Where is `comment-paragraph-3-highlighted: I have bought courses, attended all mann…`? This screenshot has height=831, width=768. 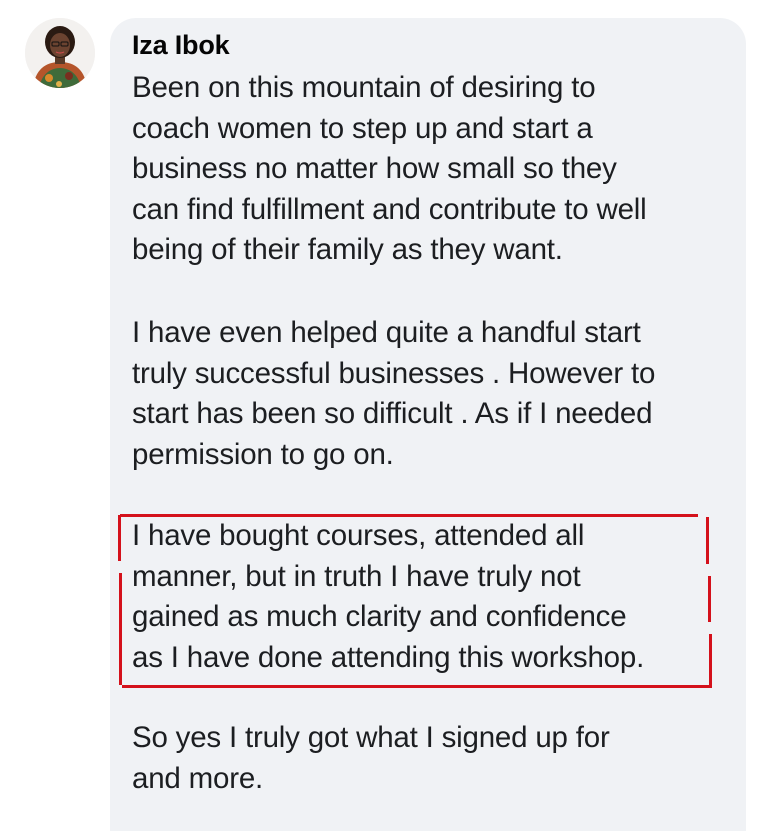
comment-paragraph-3-highlighted: I have bought courses, attended all mann… is located at coordinates (388, 596).